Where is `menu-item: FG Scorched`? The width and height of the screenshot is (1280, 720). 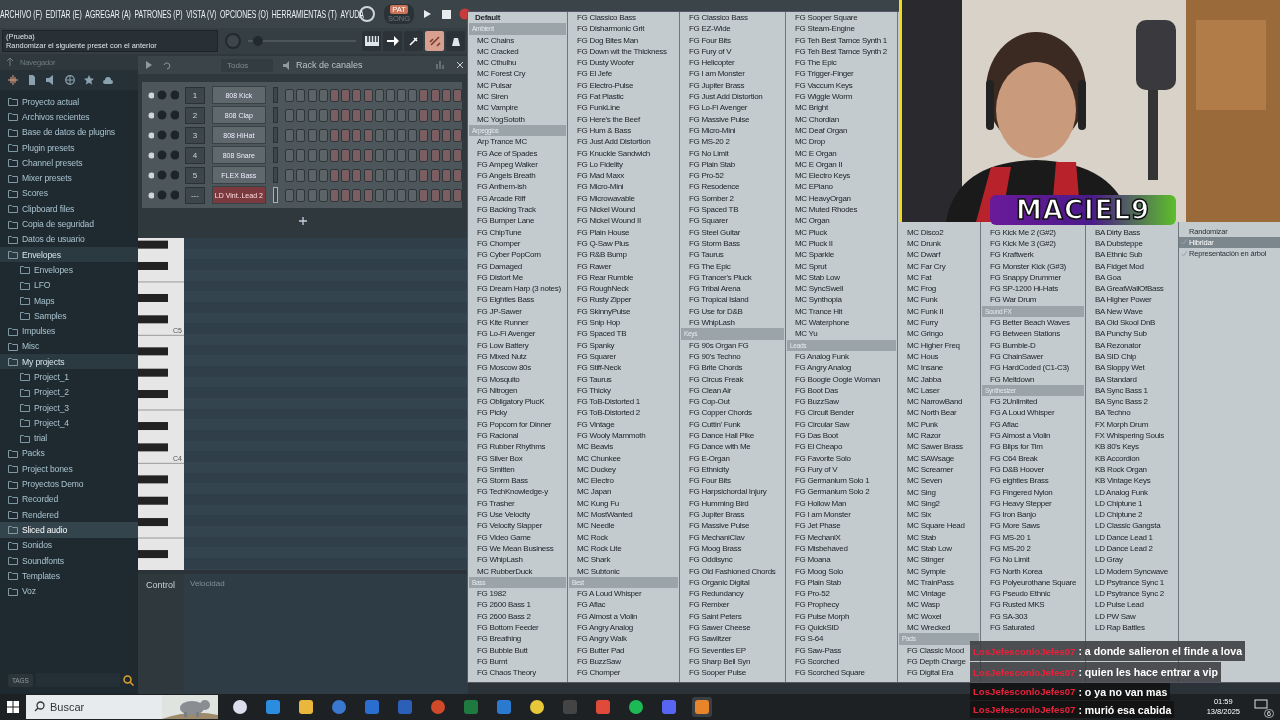
menu-item: FG Scorched is located at coordinates (817, 661).